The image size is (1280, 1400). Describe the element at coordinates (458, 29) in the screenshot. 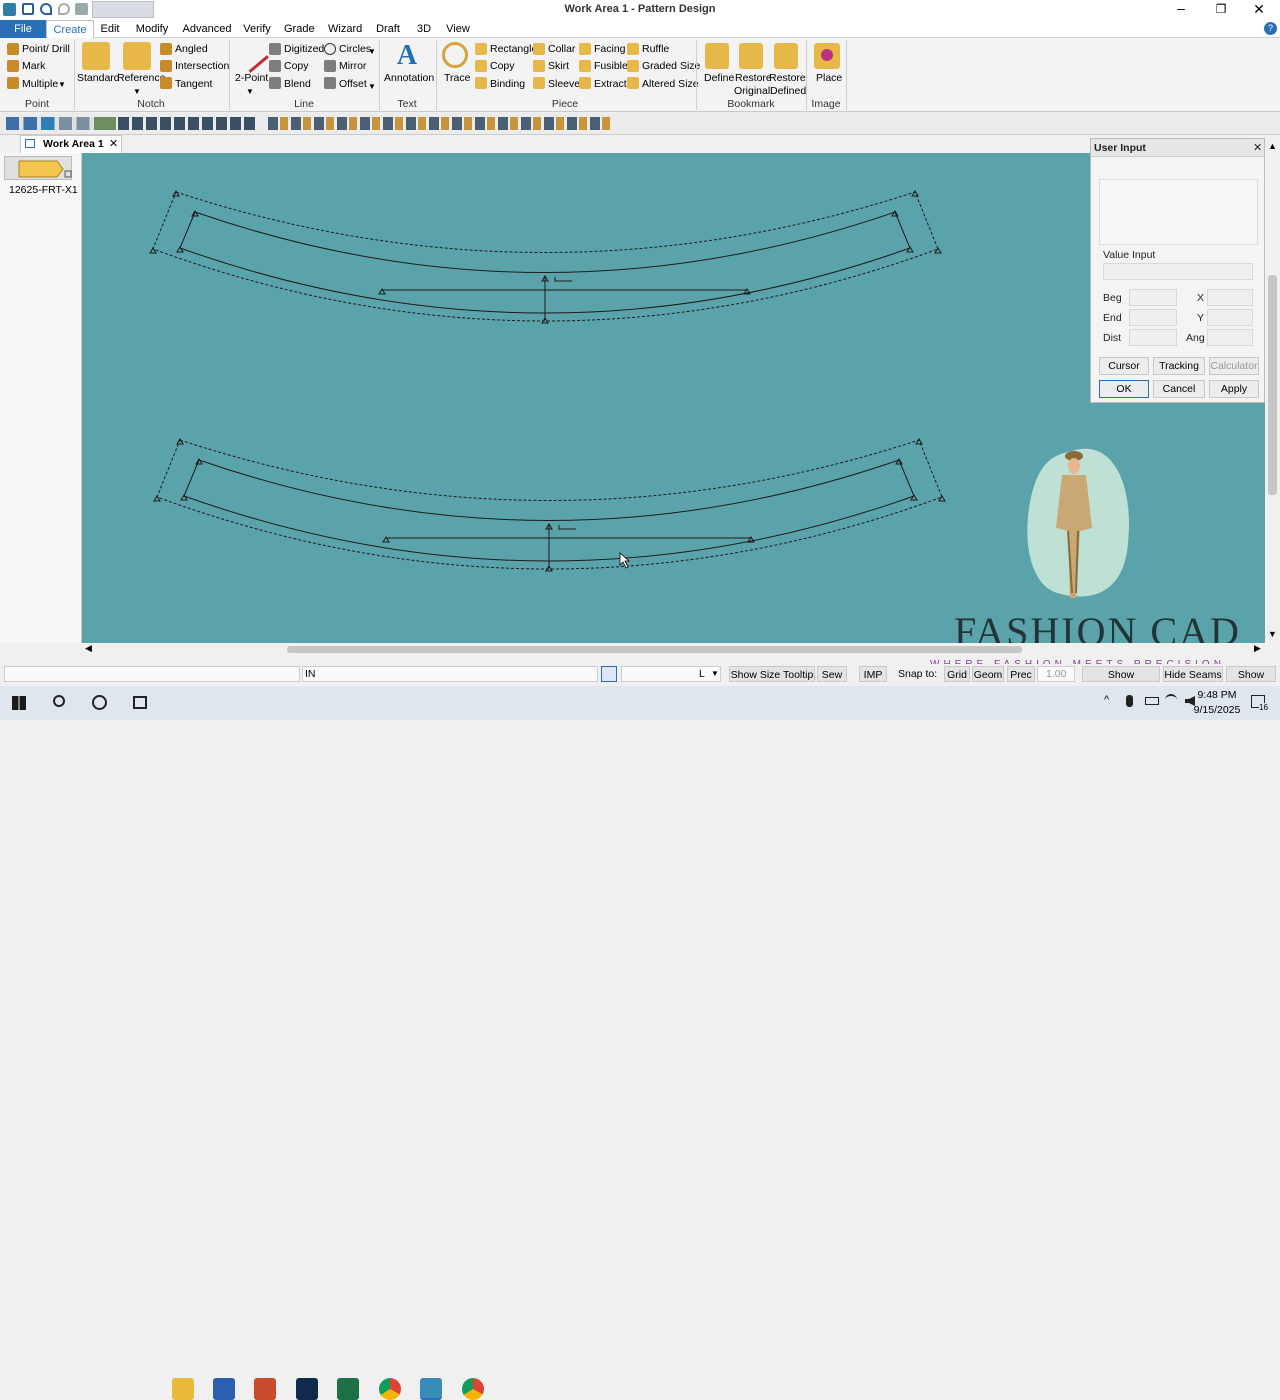

I see `menu-view: View` at that location.